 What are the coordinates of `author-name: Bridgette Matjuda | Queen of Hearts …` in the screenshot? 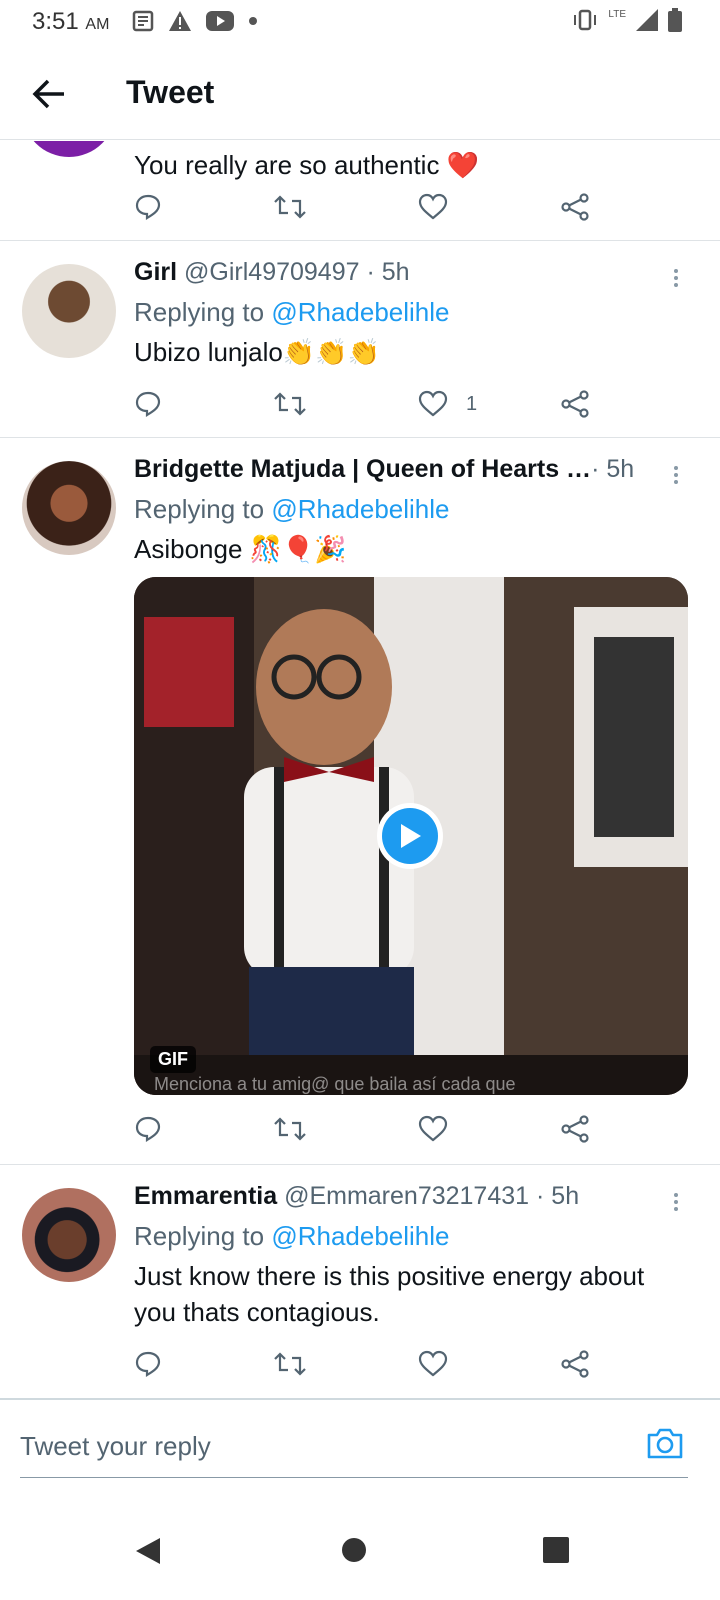 It's located at (362, 469).